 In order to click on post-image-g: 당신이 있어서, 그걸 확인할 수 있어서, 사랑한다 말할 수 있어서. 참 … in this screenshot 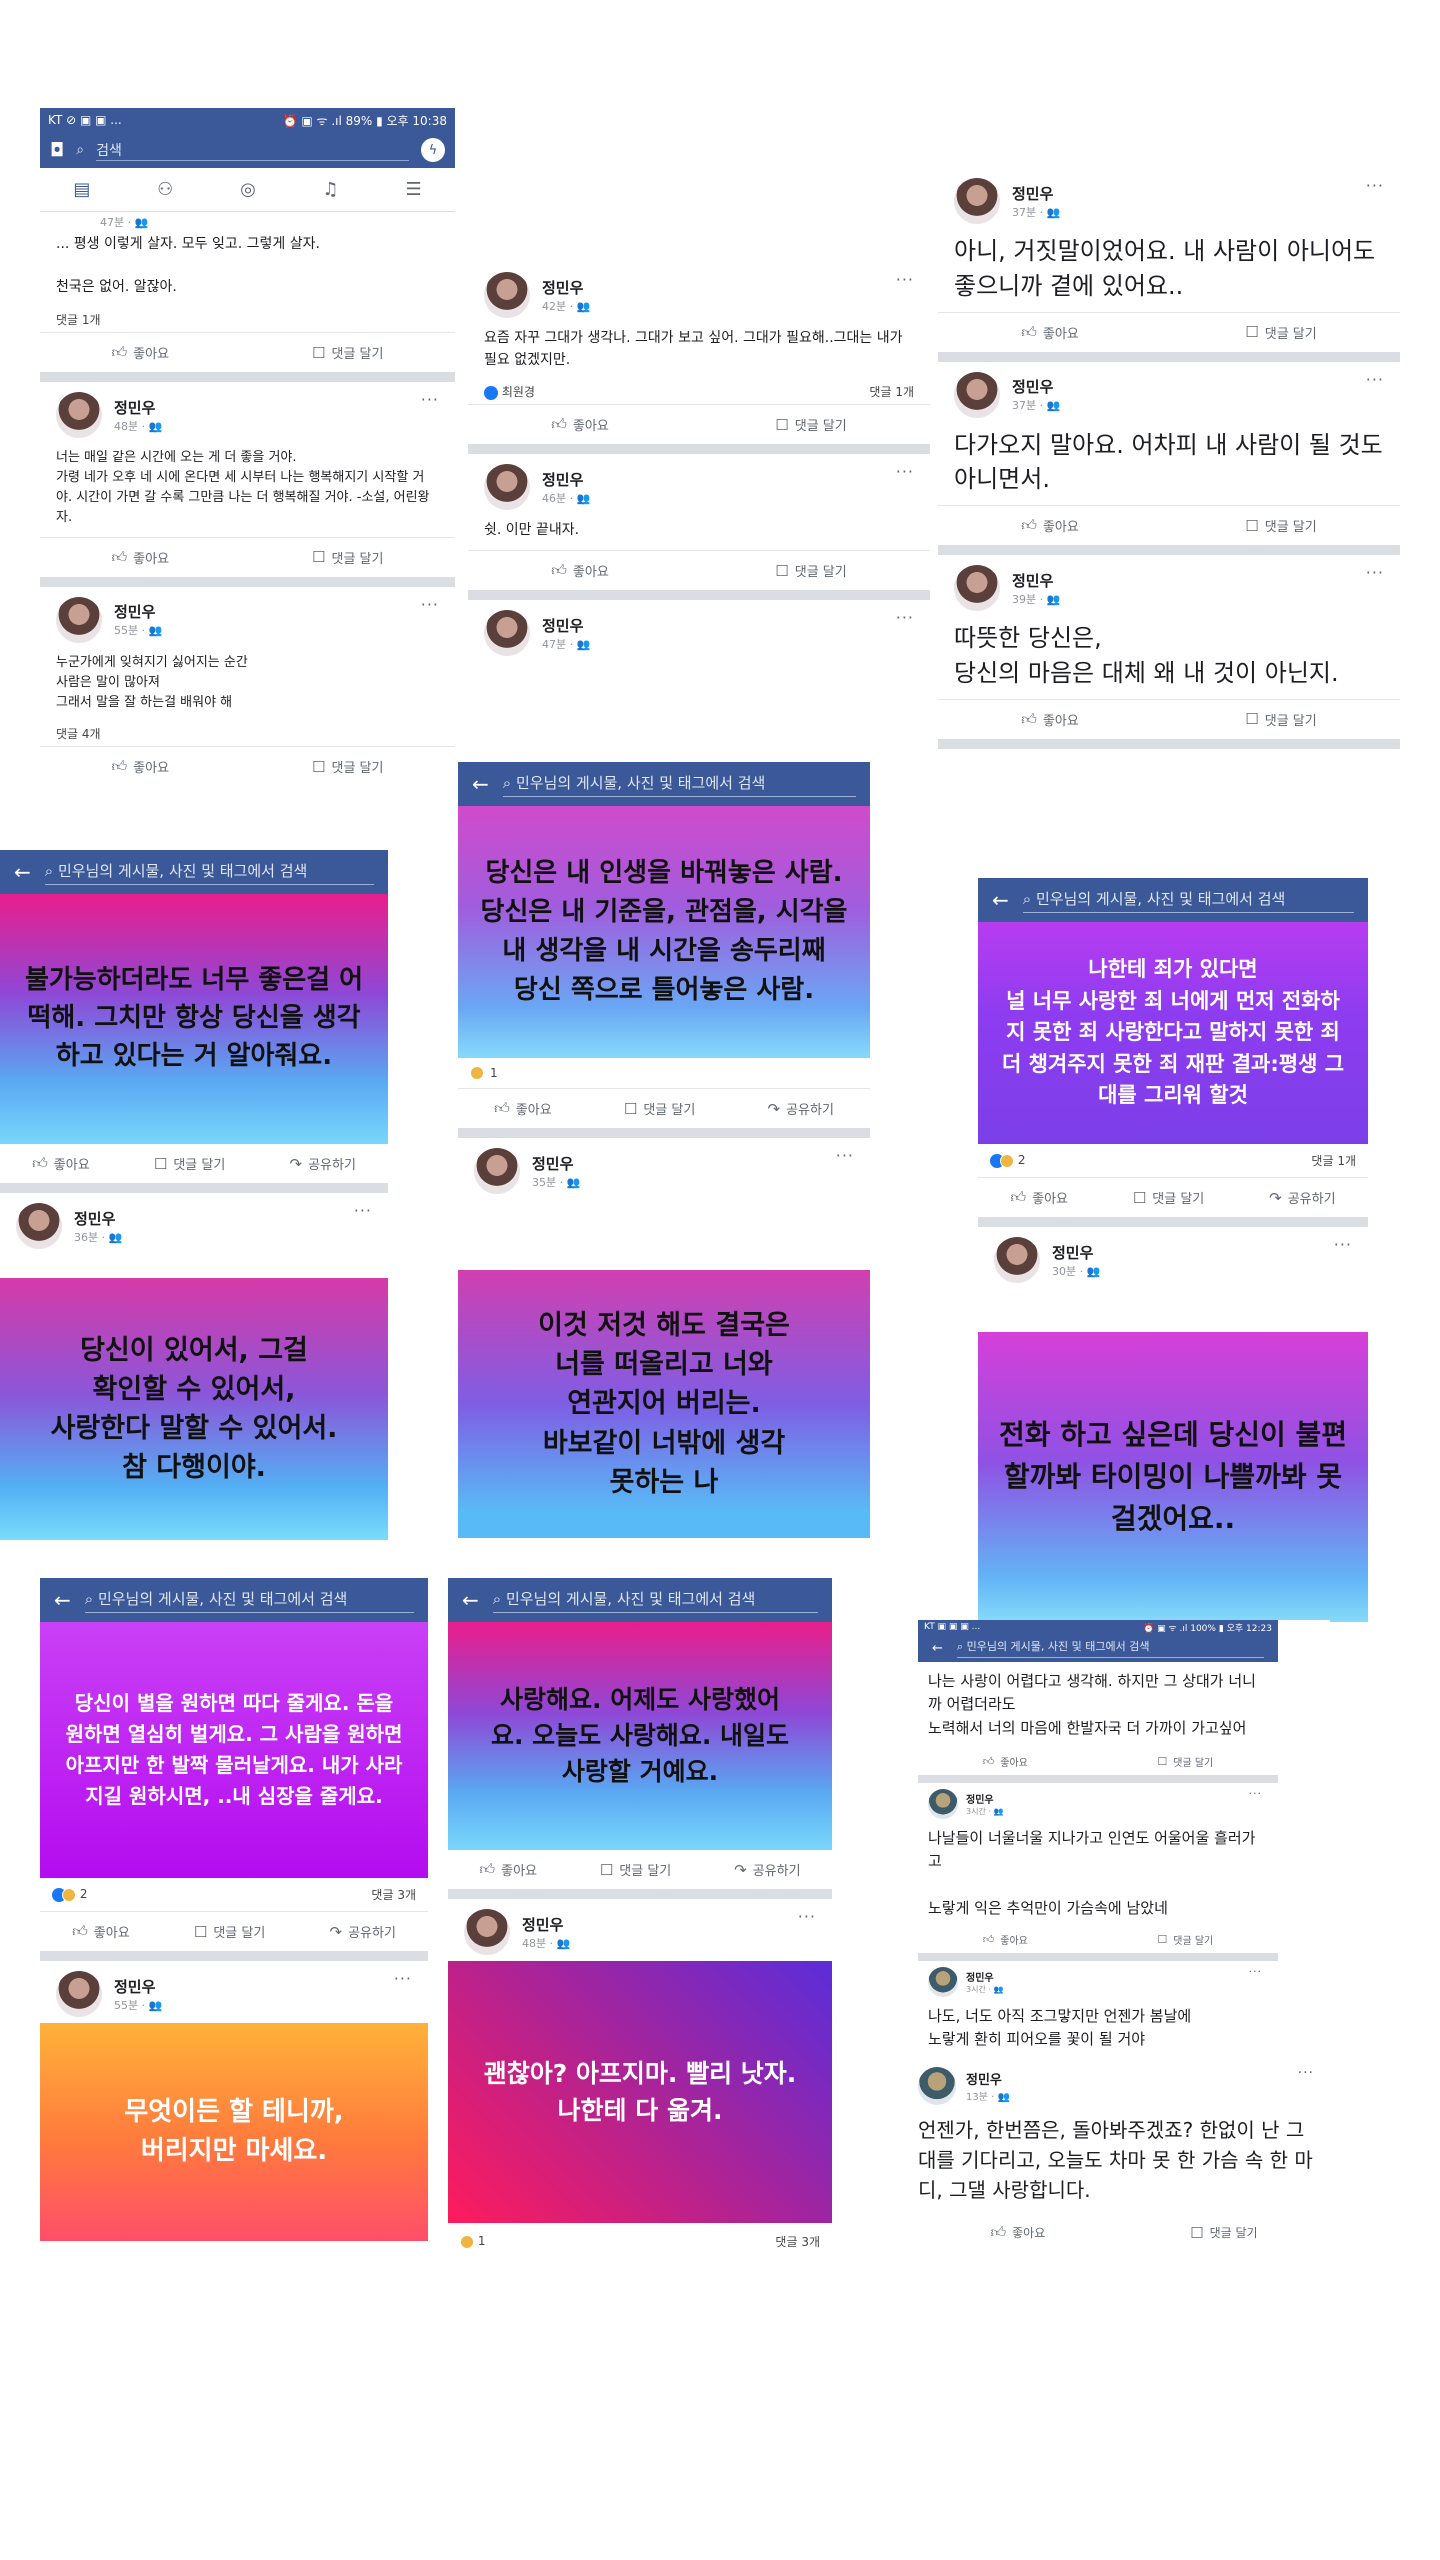, I will do `click(194, 1409)`.